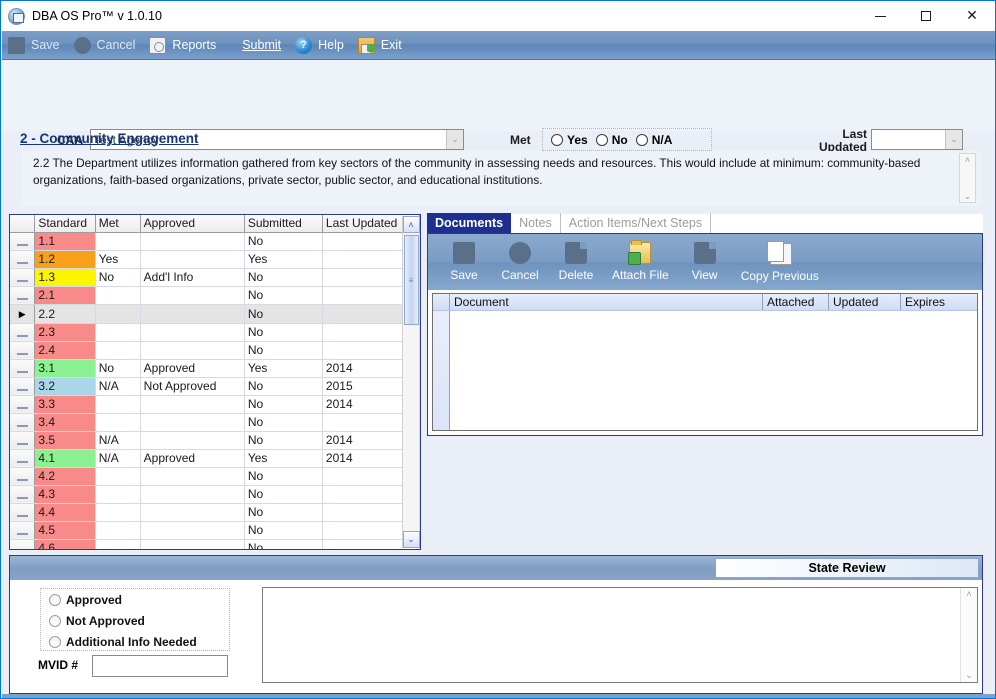  I want to click on table-row: 3.3 No 2014, so click(215, 404).